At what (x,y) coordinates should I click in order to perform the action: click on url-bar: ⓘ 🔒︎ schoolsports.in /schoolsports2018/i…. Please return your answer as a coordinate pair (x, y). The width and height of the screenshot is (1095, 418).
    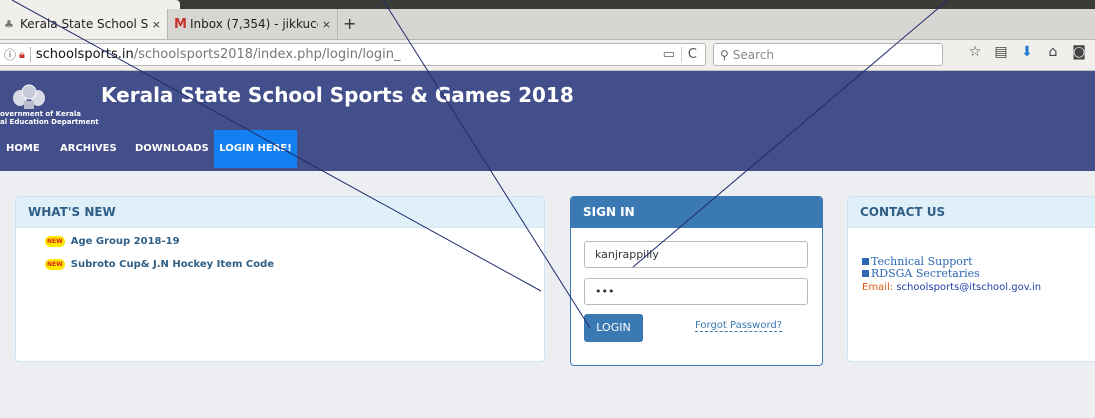
    Looking at the image, I should click on (353, 54).